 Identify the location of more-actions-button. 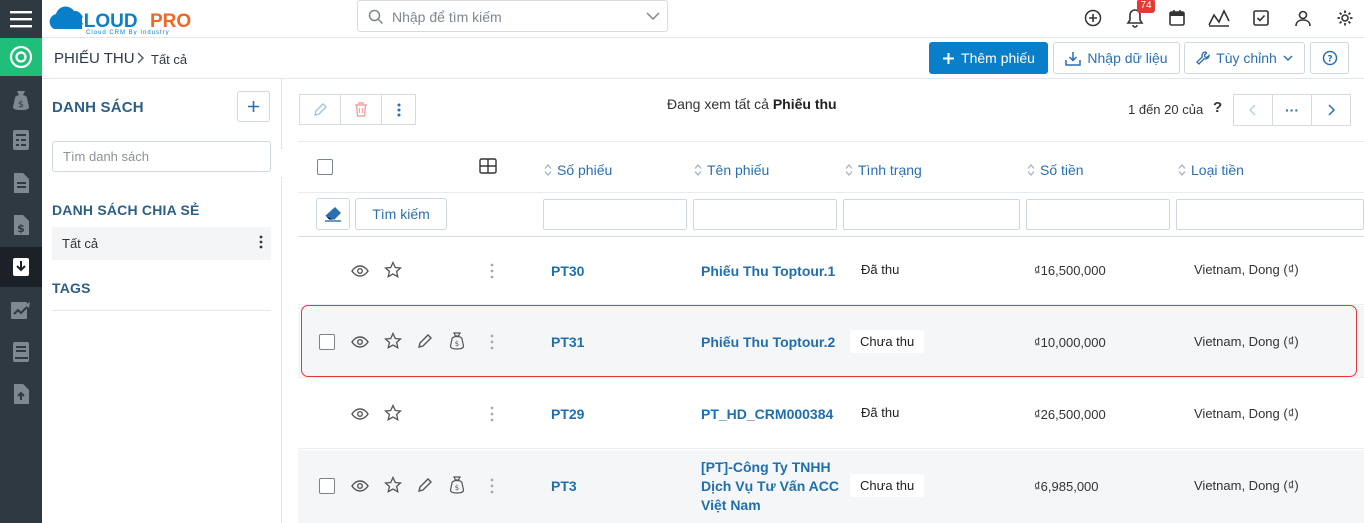
(398, 109).